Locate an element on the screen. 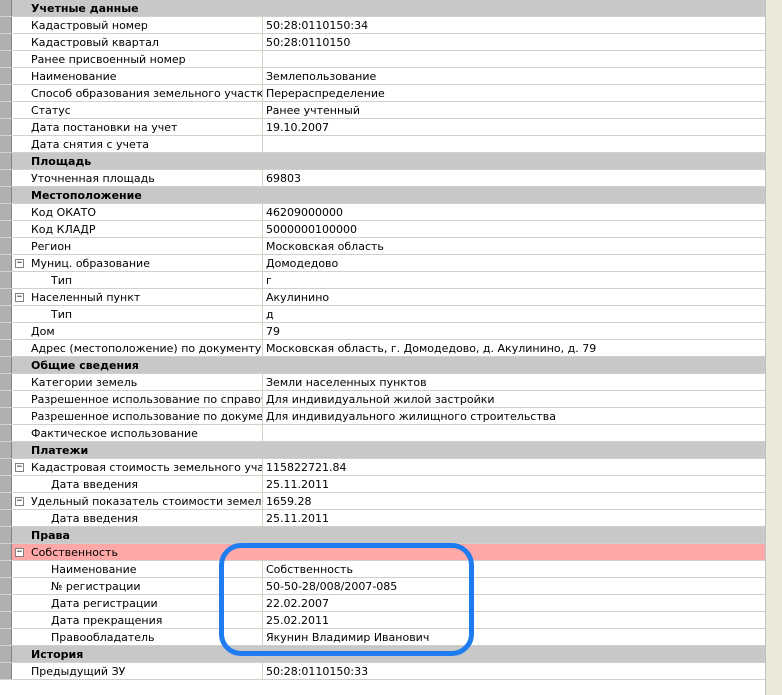  property-name: Удельный показатель стоимости земель is located at coordinates (147, 501).